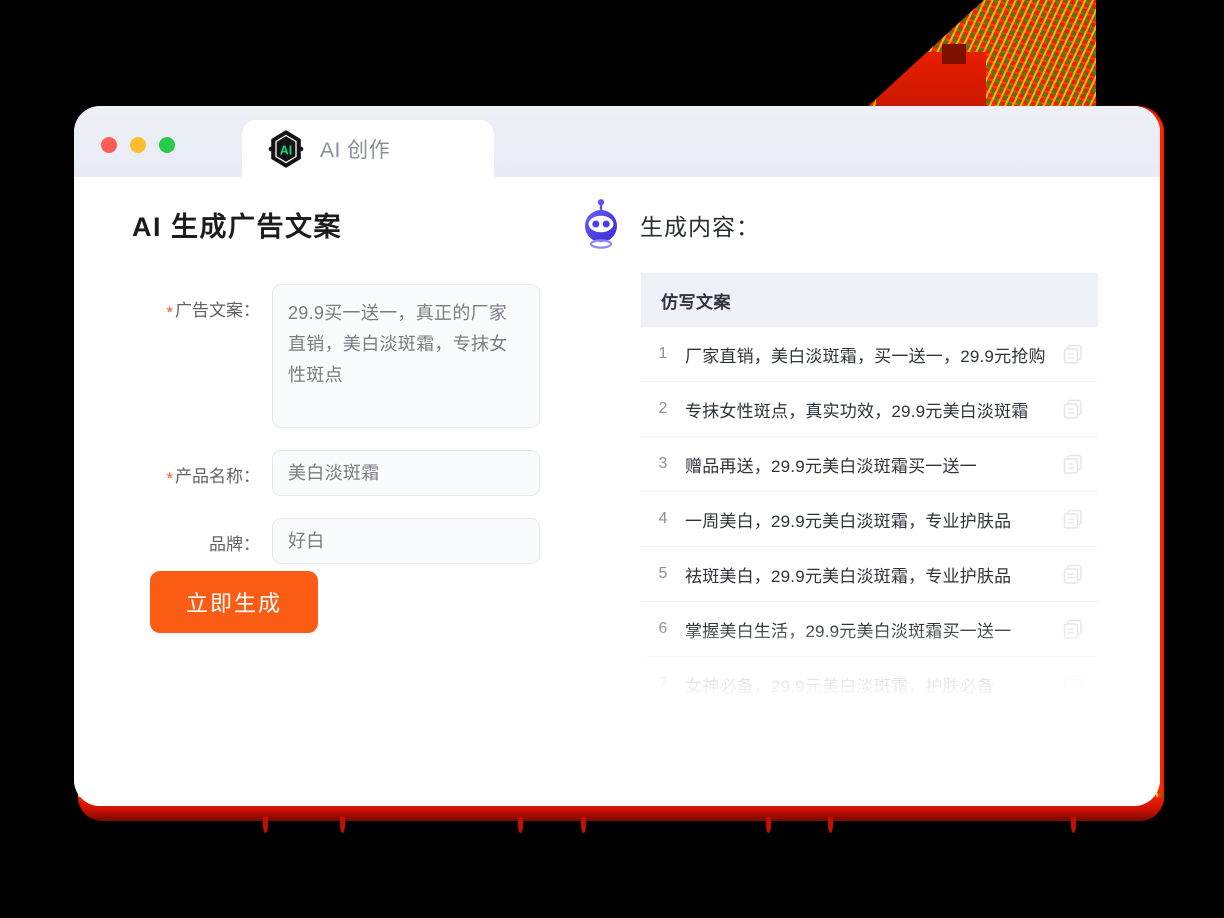 The width and height of the screenshot is (1224, 918). Describe the element at coordinates (869, 300) in the screenshot. I see `table-column-header: 仿写文案` at that location.